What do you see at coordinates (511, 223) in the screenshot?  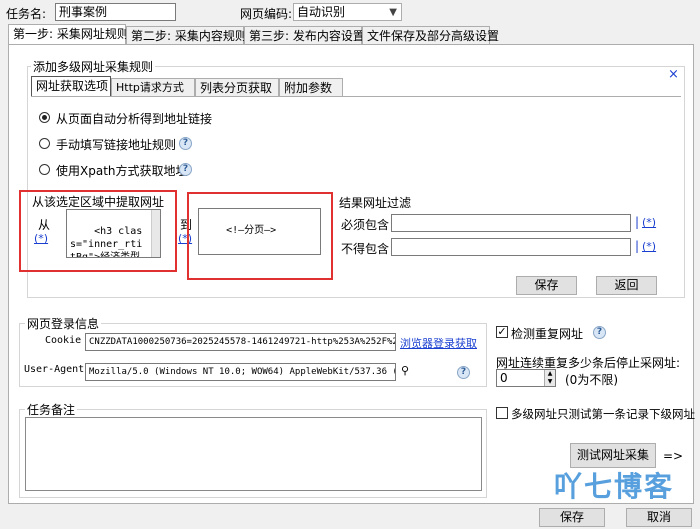 I see `must-include-input` at bounding box center [511, 223].